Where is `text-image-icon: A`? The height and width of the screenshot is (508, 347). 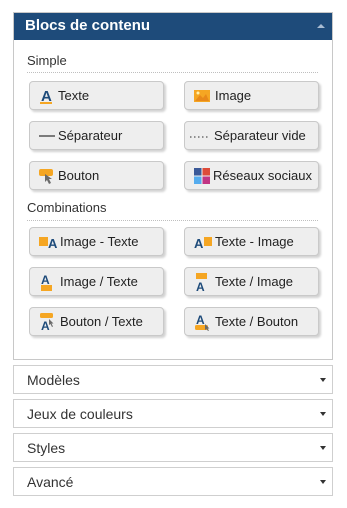
text-image-icon: A is located at coordinates (203, 243).